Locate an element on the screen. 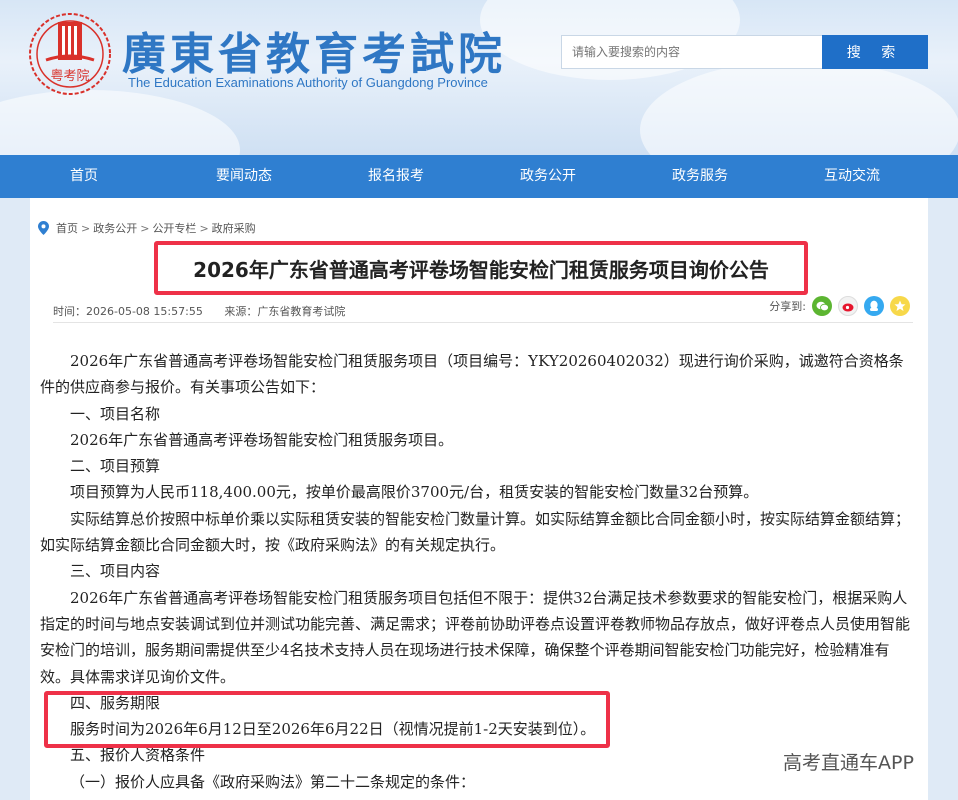 The image size is (958, 800). qzone-star-icon is located at coordinates (900, 306).